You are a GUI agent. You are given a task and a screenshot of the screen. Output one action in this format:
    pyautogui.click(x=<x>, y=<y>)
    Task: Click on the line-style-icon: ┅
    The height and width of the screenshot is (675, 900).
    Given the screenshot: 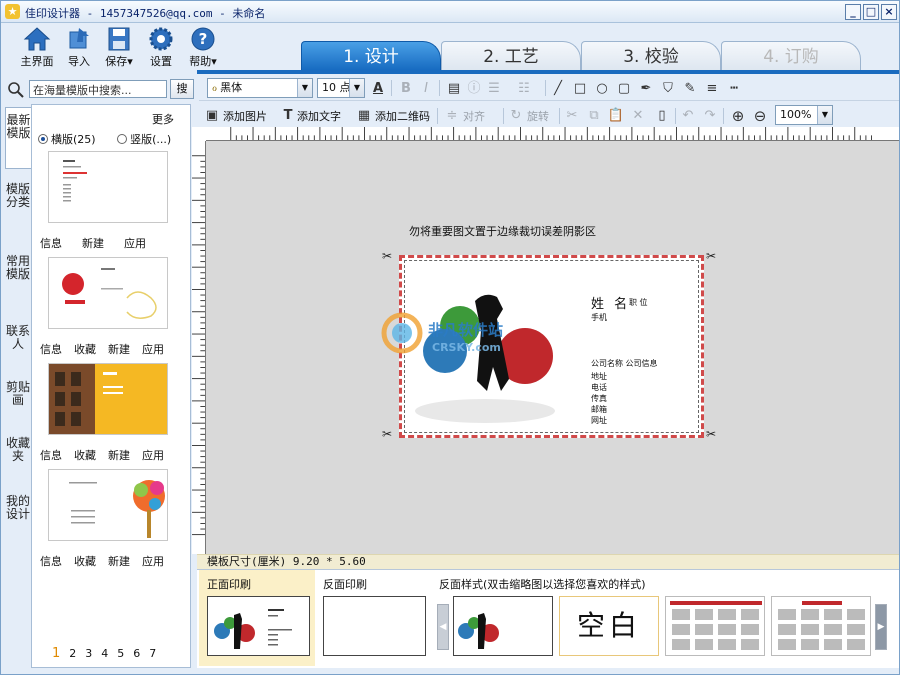 What is the action you would take?
    pyautogui.click(x=734, y=89)
    